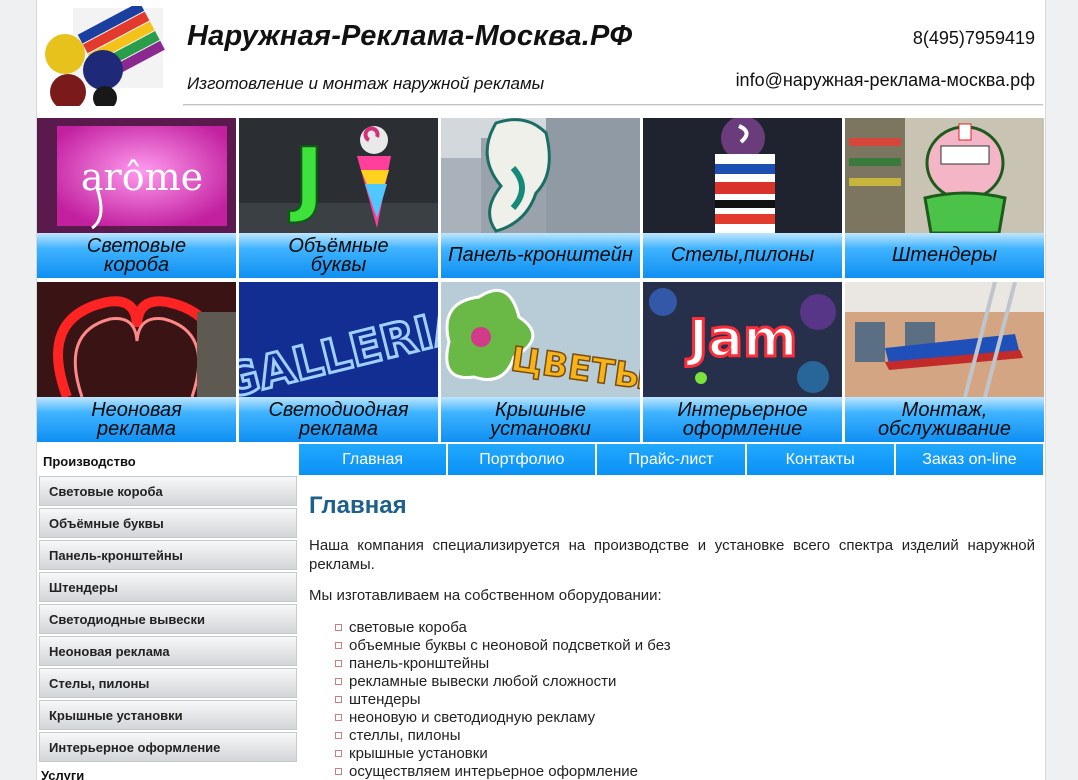  I want to click on sidebar-item-interior-design: Интерьерное оформление, so click(168, 747).